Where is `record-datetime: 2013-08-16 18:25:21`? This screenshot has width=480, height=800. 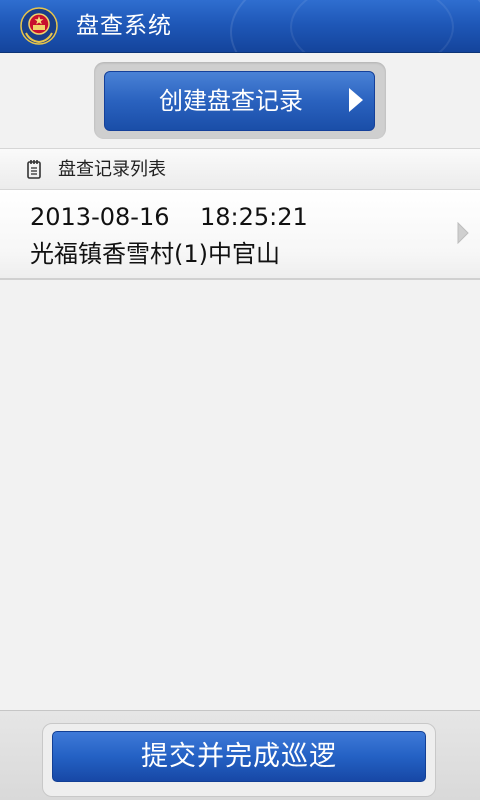 record-datetime: 2013-08-16 18:25:21 is located at coordinates (169, 217).